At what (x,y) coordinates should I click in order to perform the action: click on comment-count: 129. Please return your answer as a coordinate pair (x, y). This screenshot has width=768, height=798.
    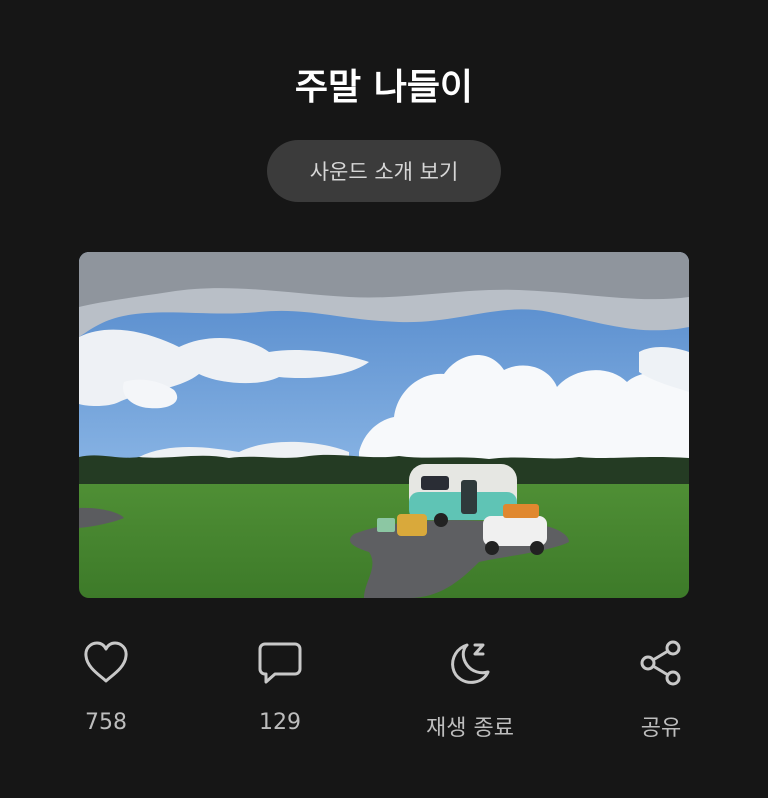
    Looking at the image, I should click on (280, 722).